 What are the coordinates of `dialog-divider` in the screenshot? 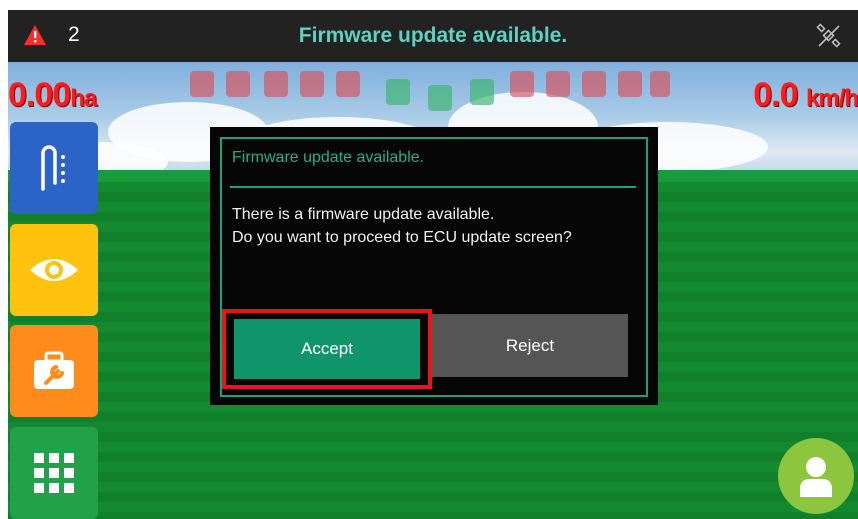 It's located at (433, 187).